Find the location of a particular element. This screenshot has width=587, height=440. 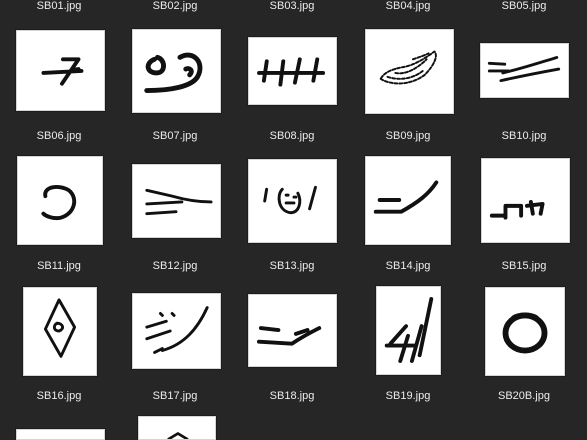

file-name-label: SB08.jpg is located at coordinates (292, 136).